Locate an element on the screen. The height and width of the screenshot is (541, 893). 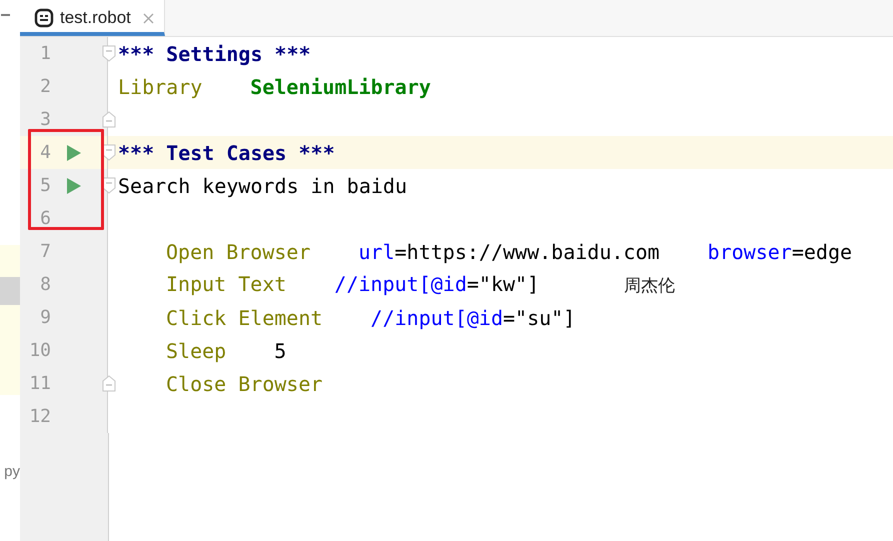
line-number: 2 is located at coordinates (45, 86).